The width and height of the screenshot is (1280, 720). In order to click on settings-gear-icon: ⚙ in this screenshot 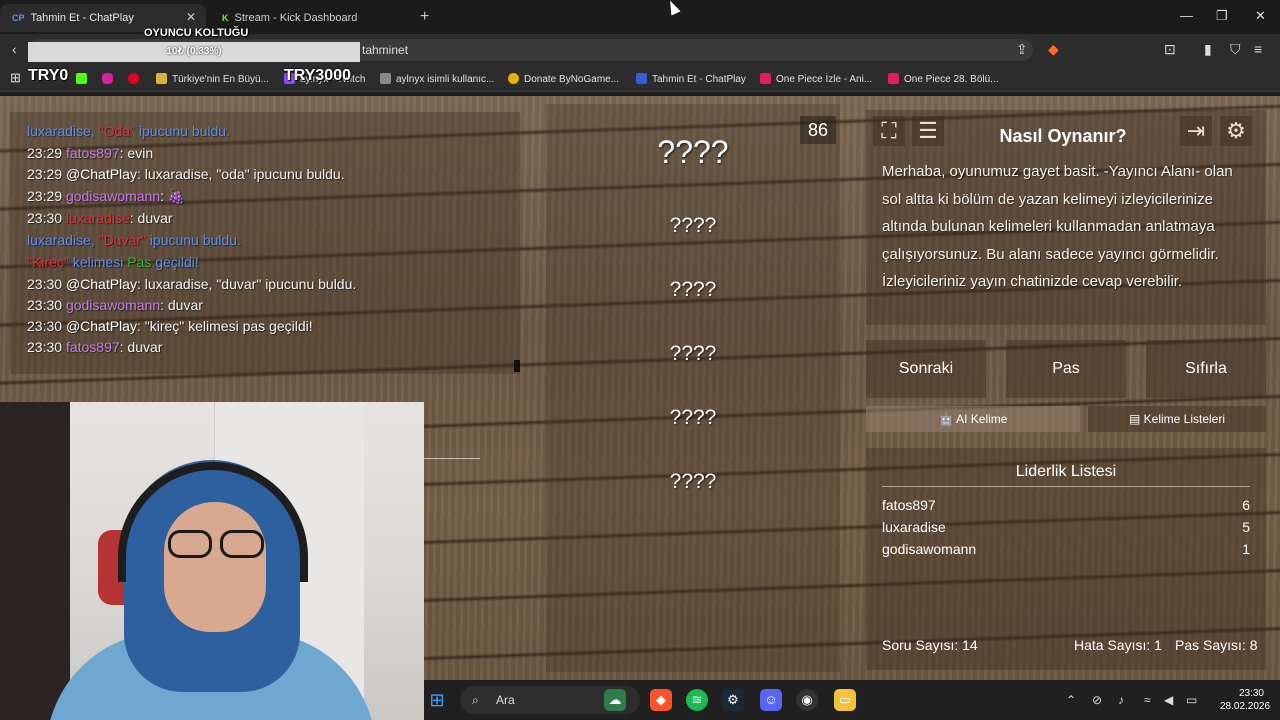, I will do `click(1236, 131)`.